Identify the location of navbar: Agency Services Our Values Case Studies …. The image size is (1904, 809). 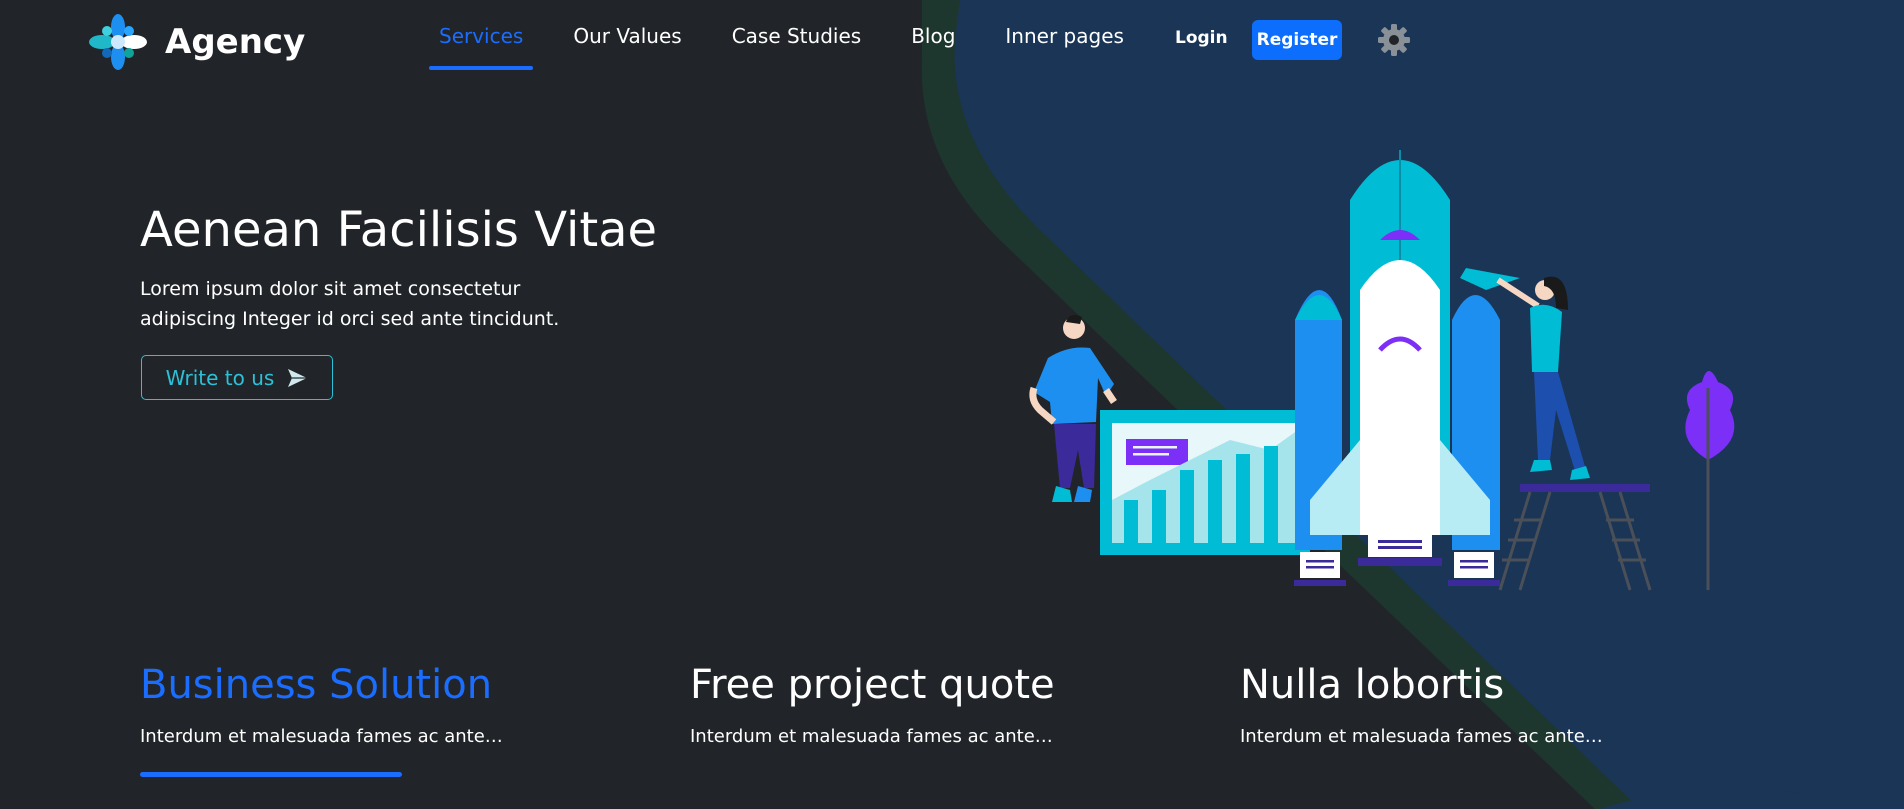
(952, 40).